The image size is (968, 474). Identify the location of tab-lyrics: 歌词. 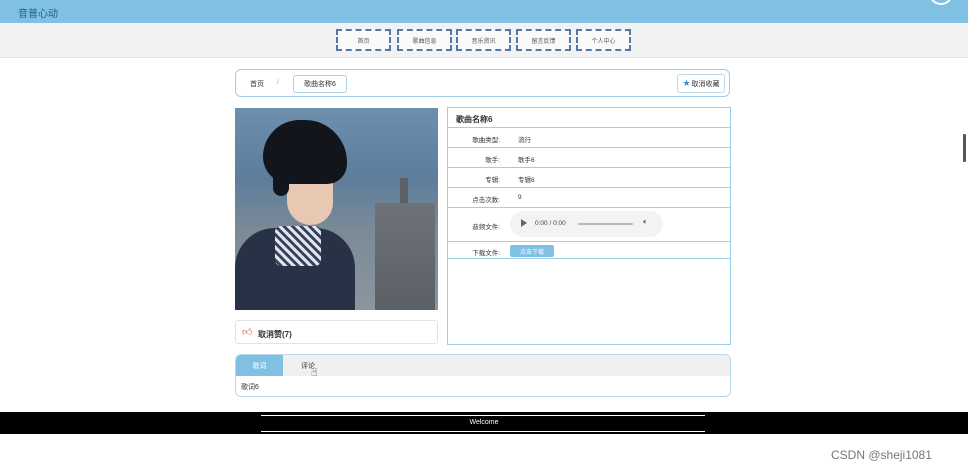
(259, 365).